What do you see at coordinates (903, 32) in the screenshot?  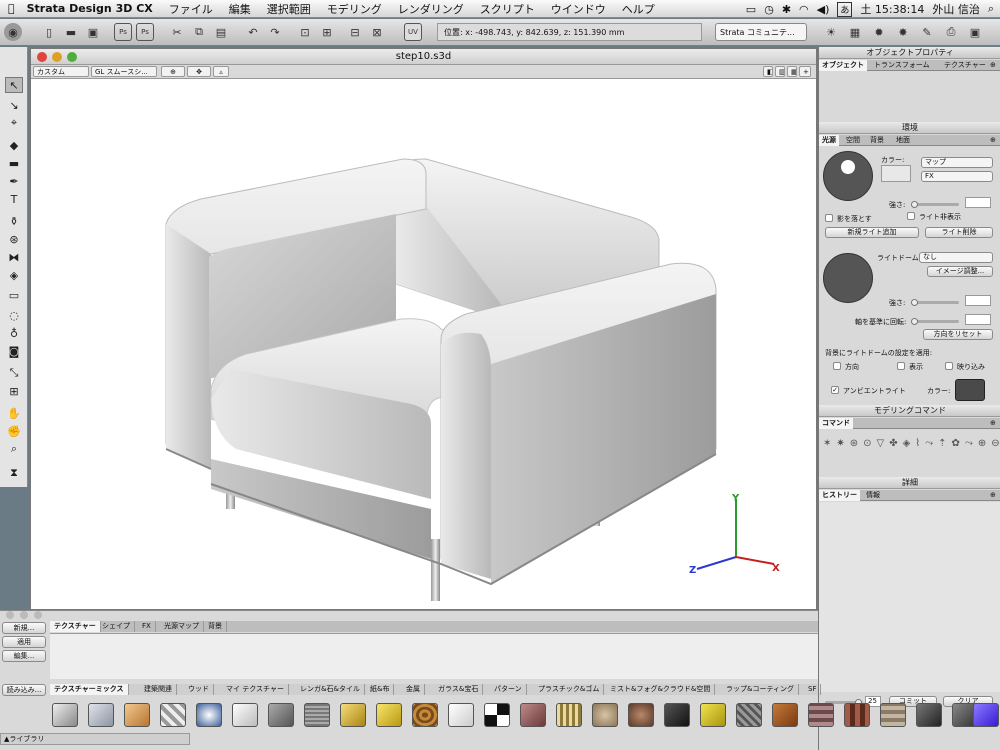 I see `render-settings-icon: ✸` at bounding box center [903, 32].